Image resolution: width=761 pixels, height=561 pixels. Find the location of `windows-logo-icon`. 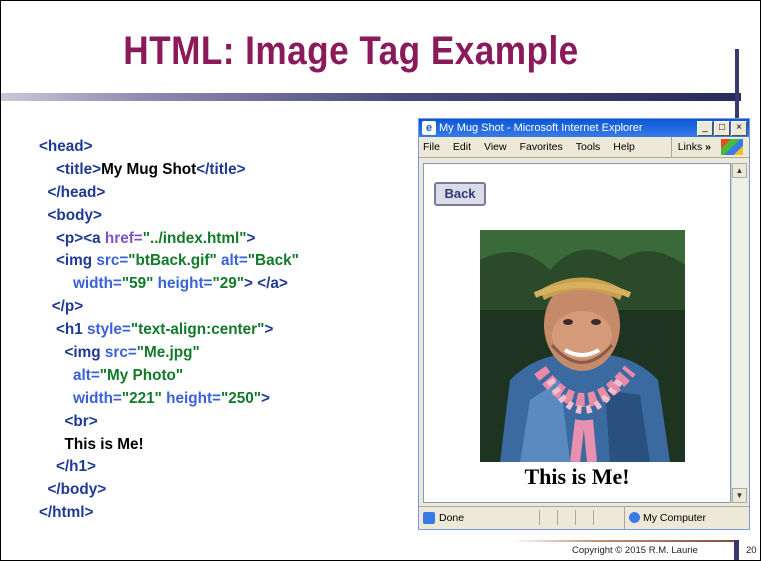

windows-logo-icon is located at coordinates (732, 147).